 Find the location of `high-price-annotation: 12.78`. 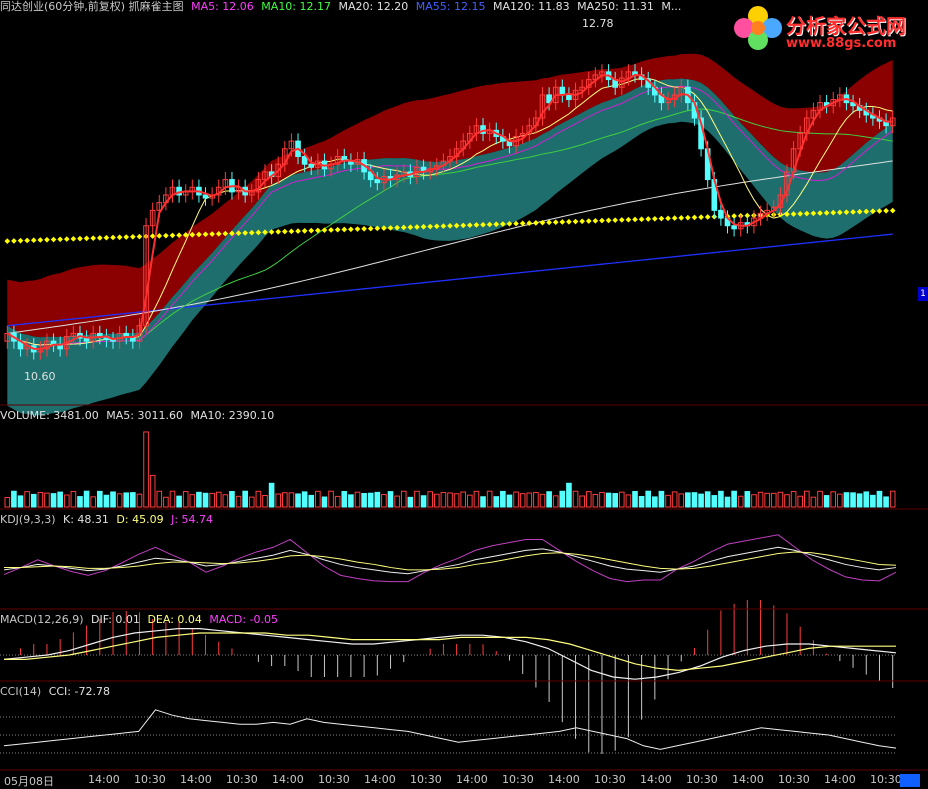

high-price-annotation: 12.78 is located at coordinates (600, 23).